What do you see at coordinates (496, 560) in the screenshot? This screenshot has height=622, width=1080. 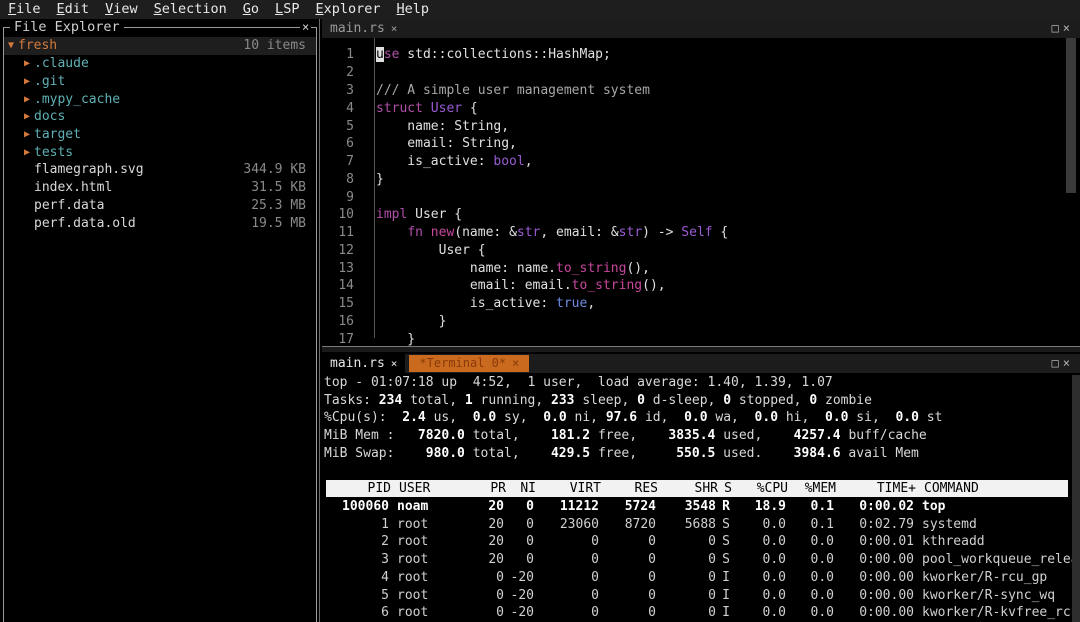 I see `process-cell: 20` at bounding box center [496, 560].